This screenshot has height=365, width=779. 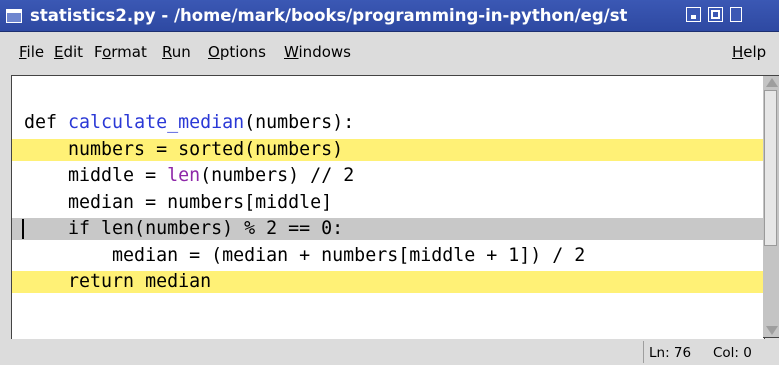 What do you see at coordinates (738, 52) in the screenshot?
I see `menu-mnemonic: H` at bounding box center [738, 52].